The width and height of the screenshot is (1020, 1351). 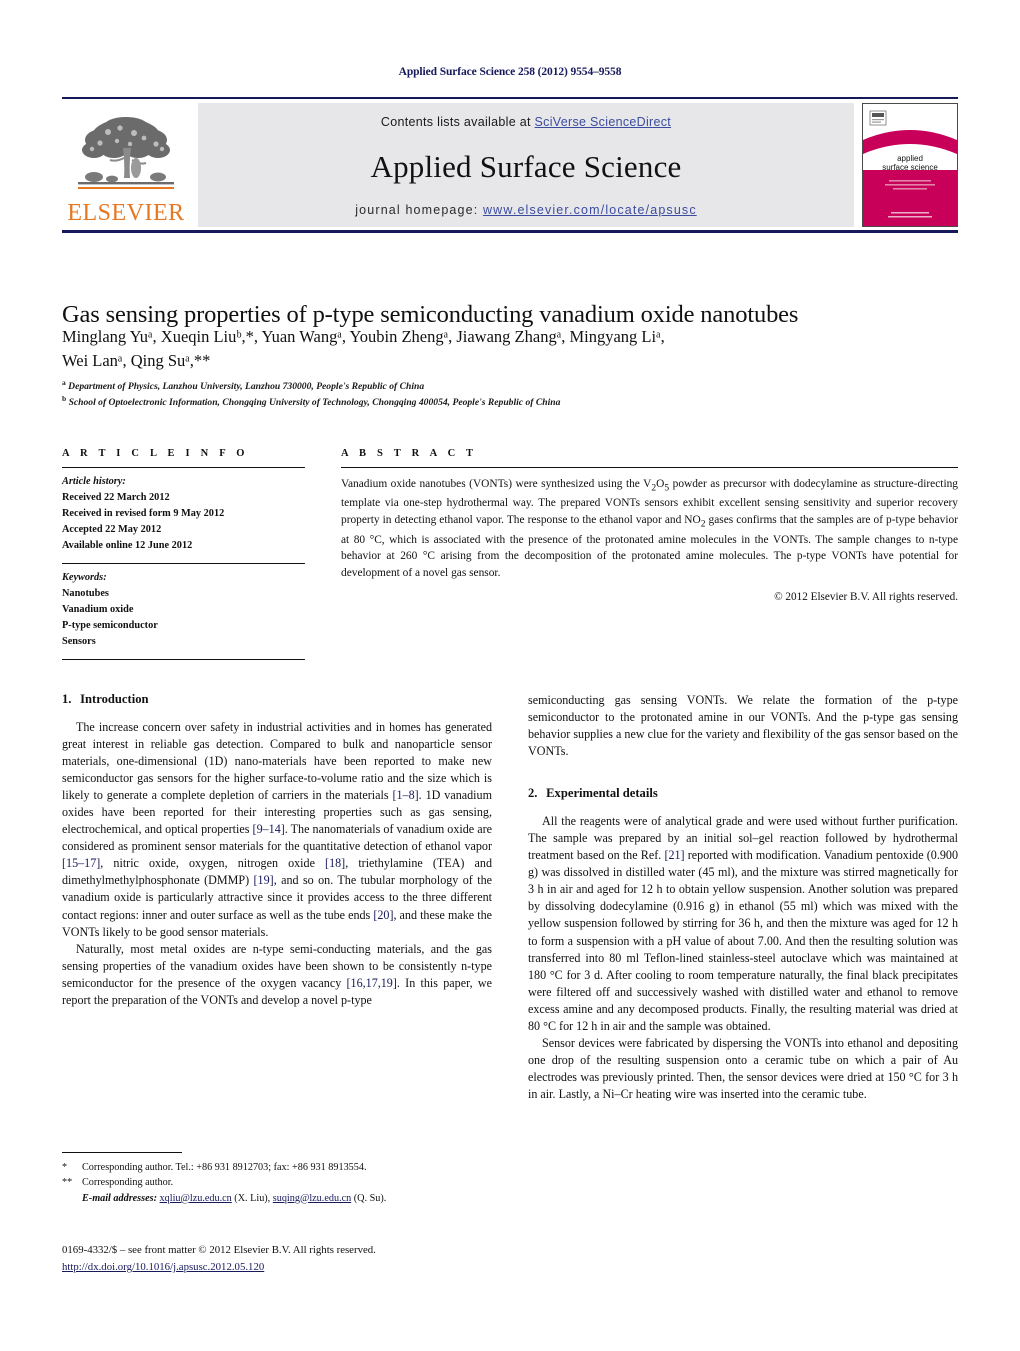 What do you see at coordinates (65, 1167) in the screenshot?
I see `footnote-mark-1: *` at bounding box center [65, 1167].